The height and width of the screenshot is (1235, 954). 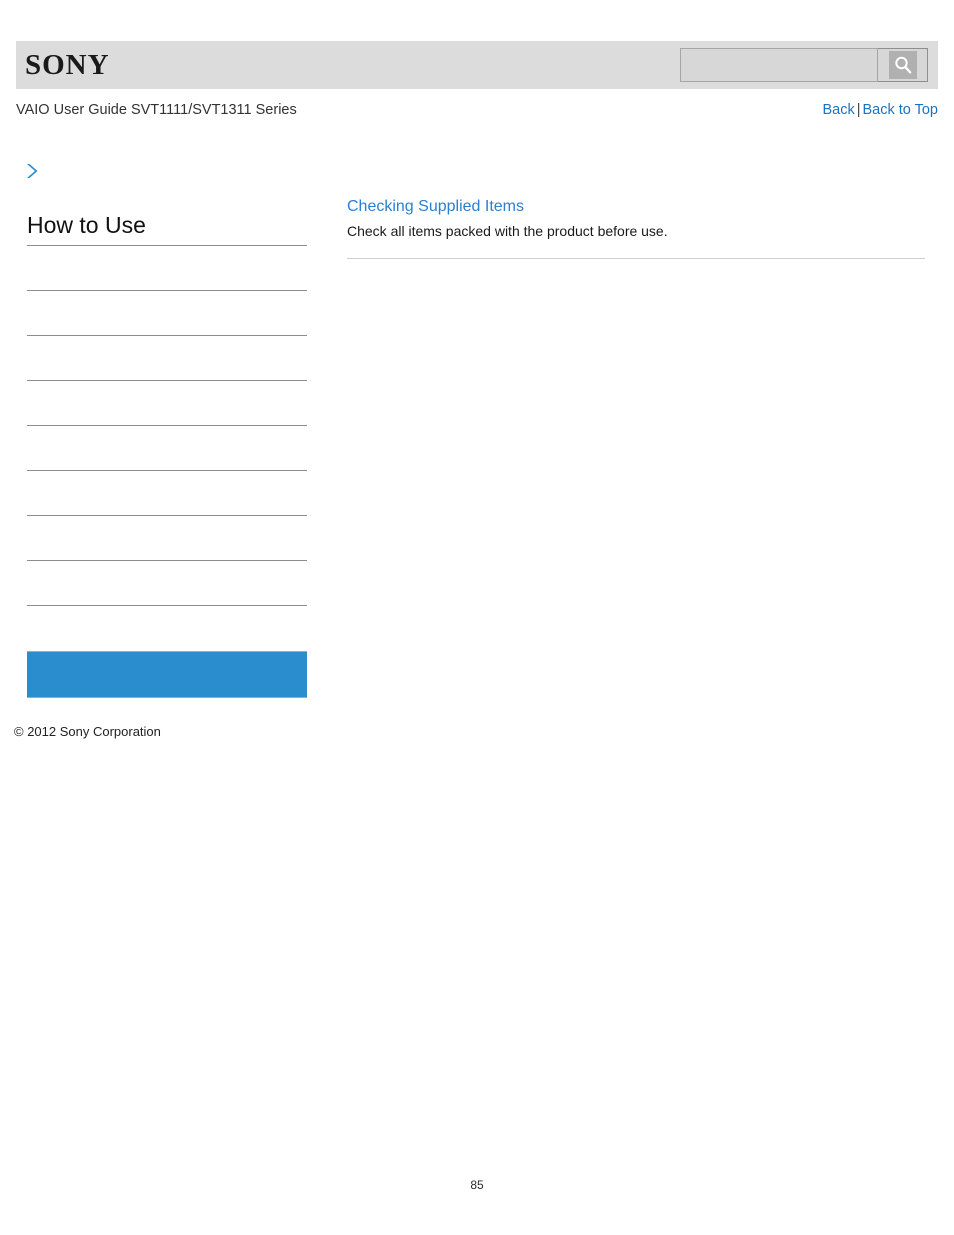 I want to click on search-icon, so click(x=902, y=65).